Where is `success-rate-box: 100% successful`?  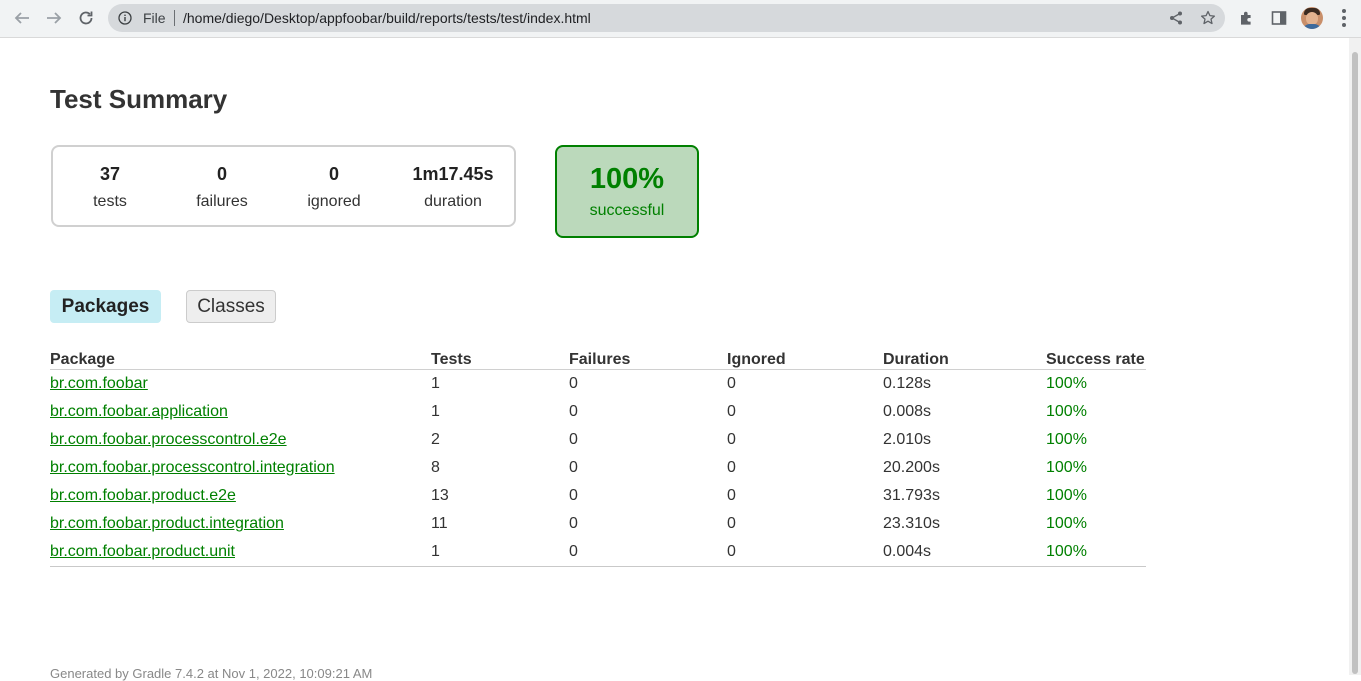 success-rate-box: 100% successful is located at coordinates (627, 191).